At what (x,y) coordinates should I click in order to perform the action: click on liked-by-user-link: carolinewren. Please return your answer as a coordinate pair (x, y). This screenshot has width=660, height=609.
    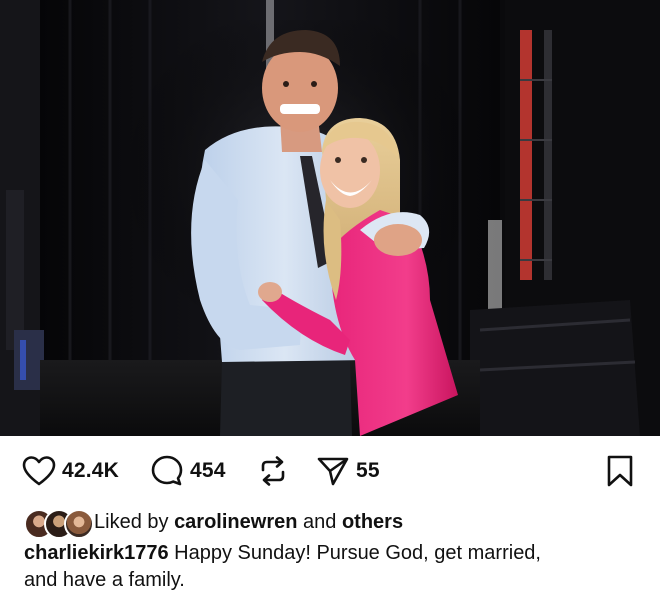
    Looking at the image, I should click on (235, 522).